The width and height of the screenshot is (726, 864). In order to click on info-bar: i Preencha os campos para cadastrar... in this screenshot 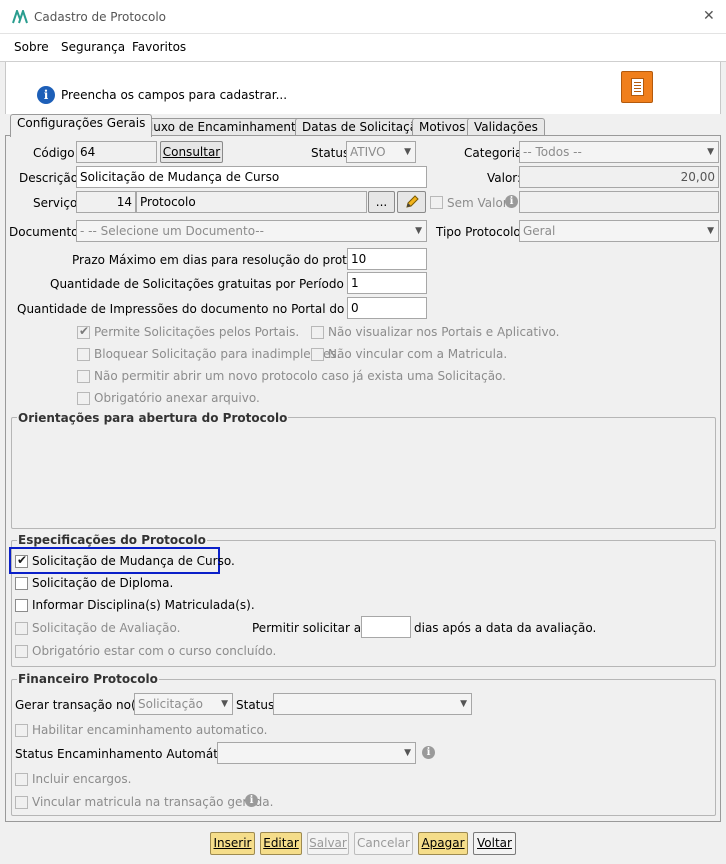, I will do `click(363, 88)`.